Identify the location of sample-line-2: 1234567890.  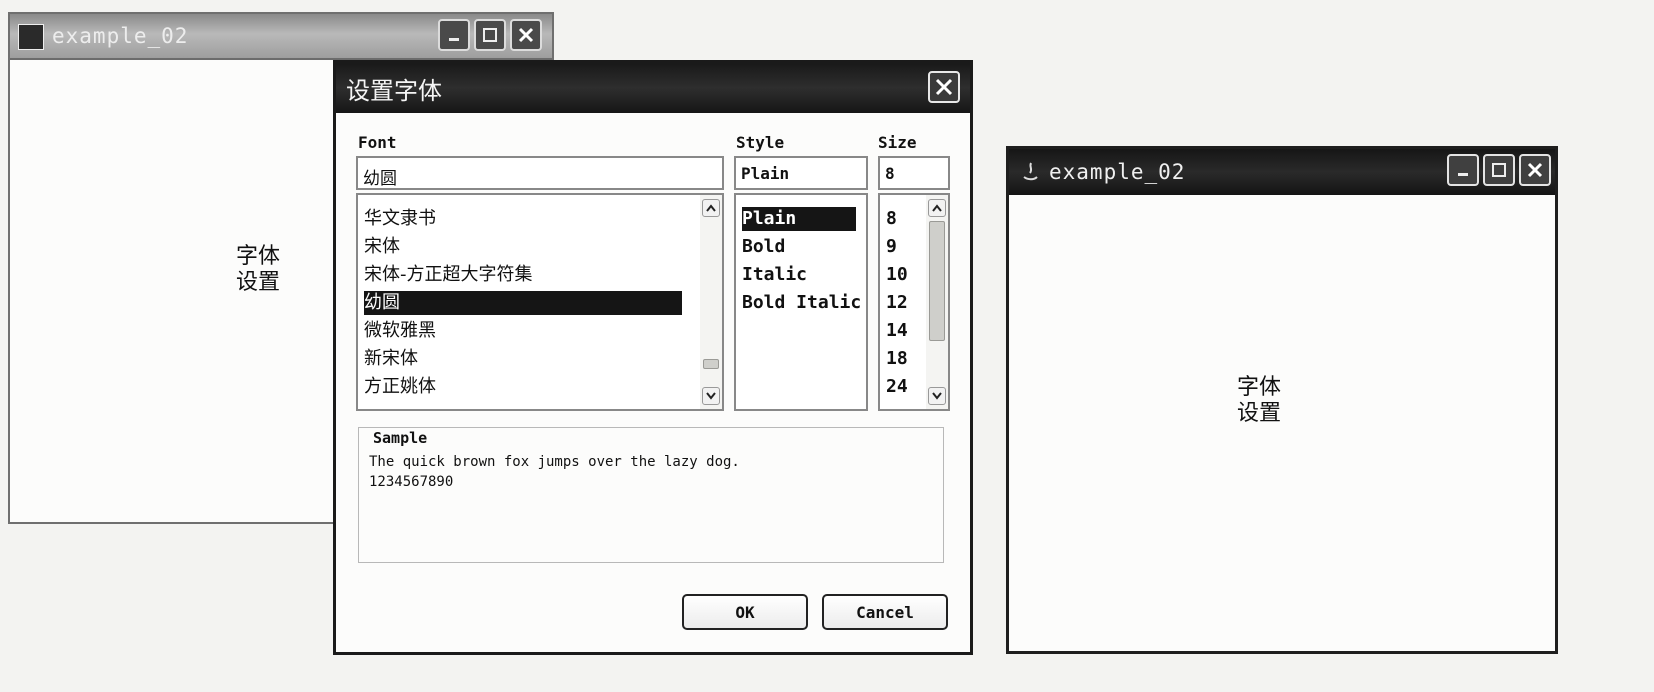
(411, 482).